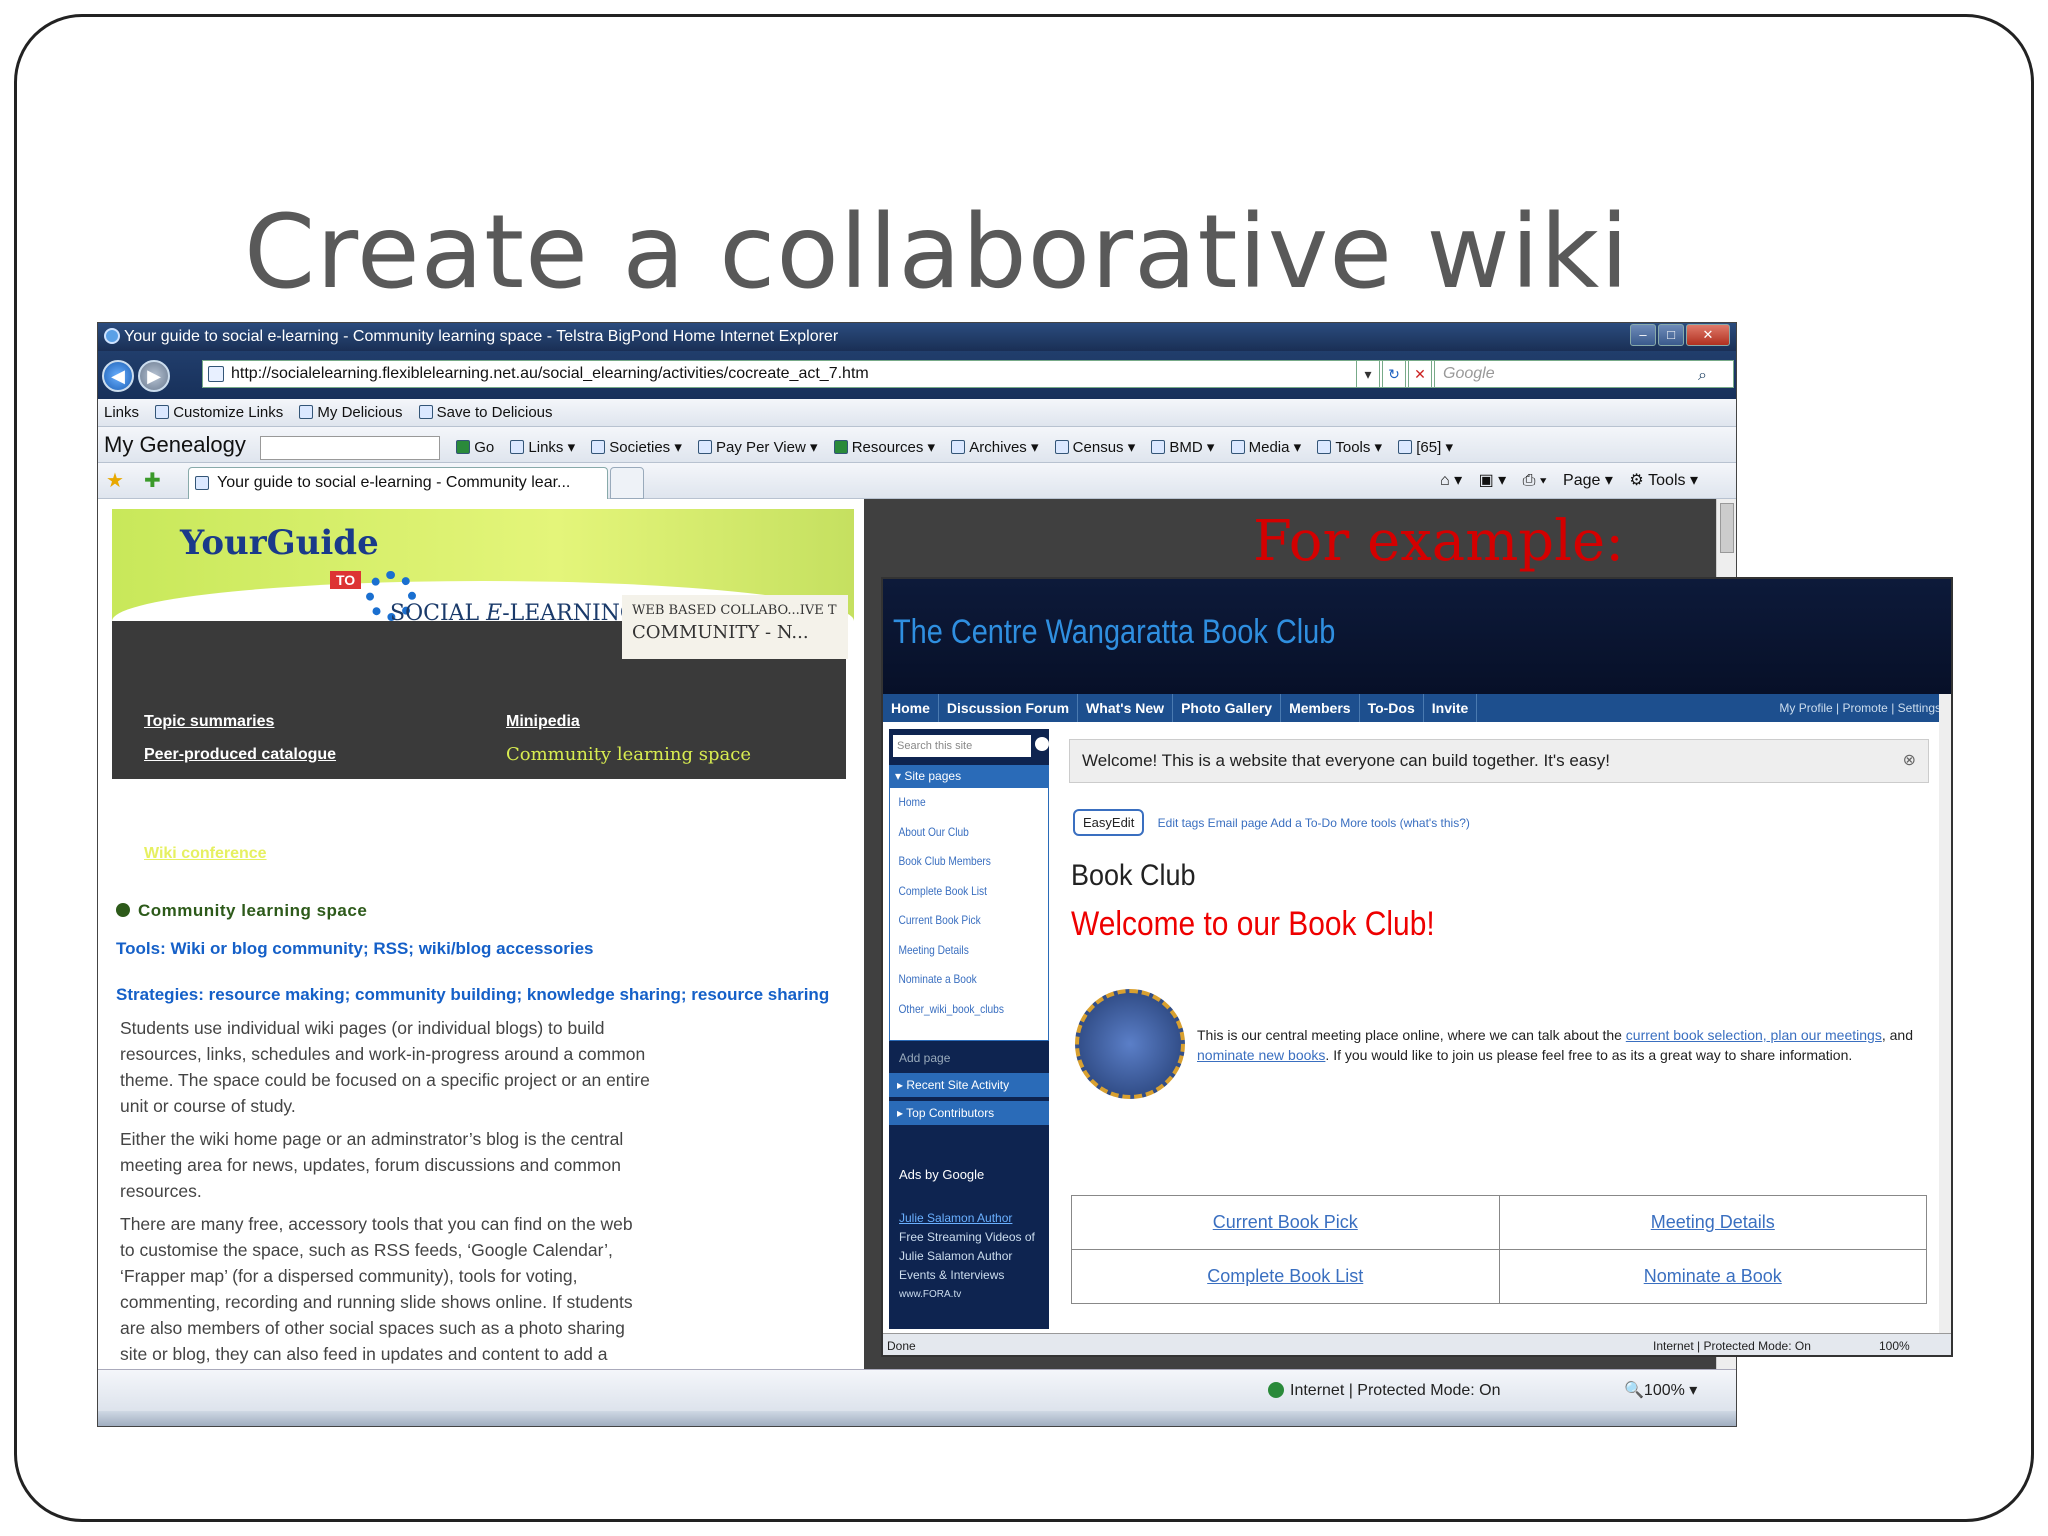 The image size is (2048, 1536). What do you see at coordinates (350, 413) in the screenshot?
I see `link-my-delicious: My Delicious` at bounding box center [350, 413].